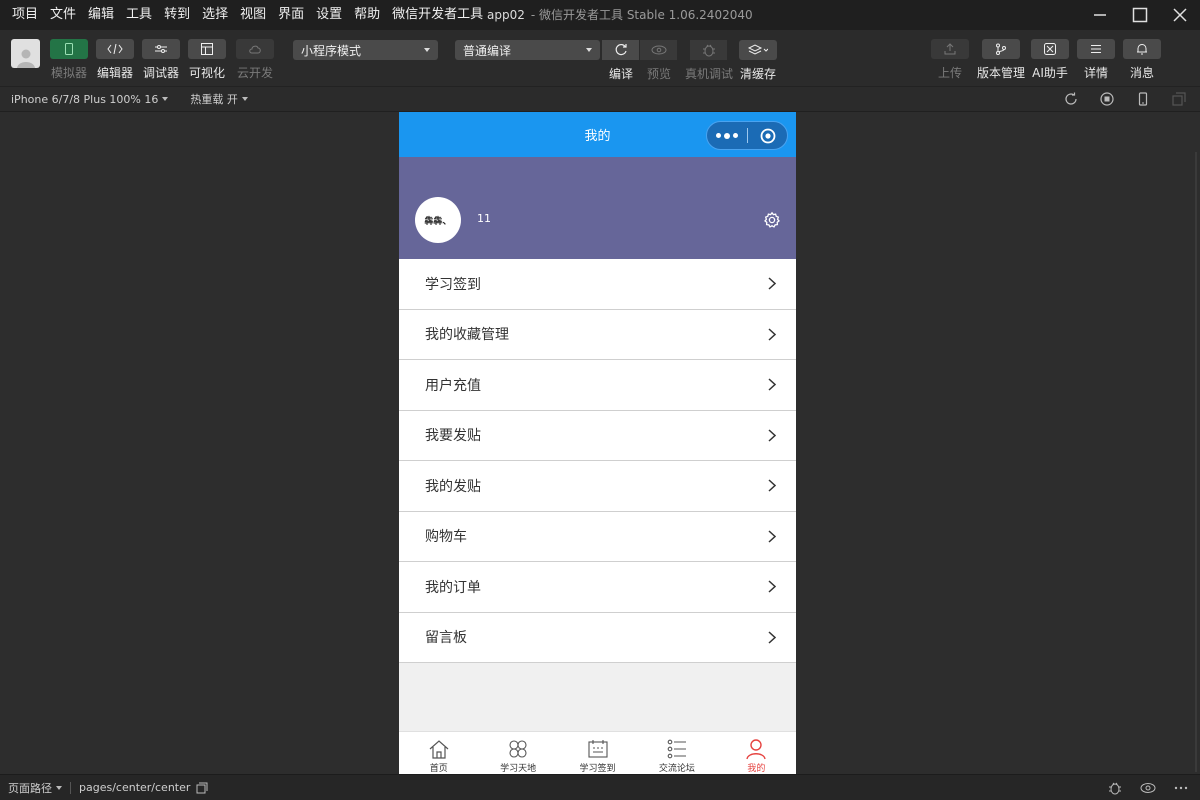  Describe the element at coordinates (254, 73) in the screenshot. I see `cloud-dev-label: 云开发` at that location.